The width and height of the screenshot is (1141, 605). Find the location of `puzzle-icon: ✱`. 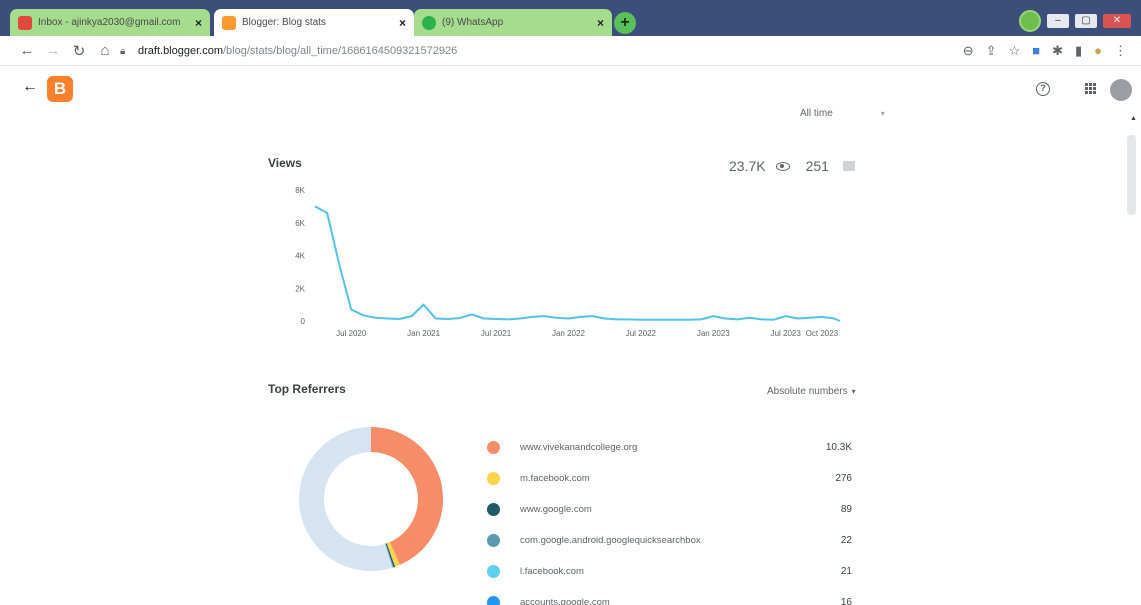

puzzle-icon: ✱ is located at coordinates (1057, 51).